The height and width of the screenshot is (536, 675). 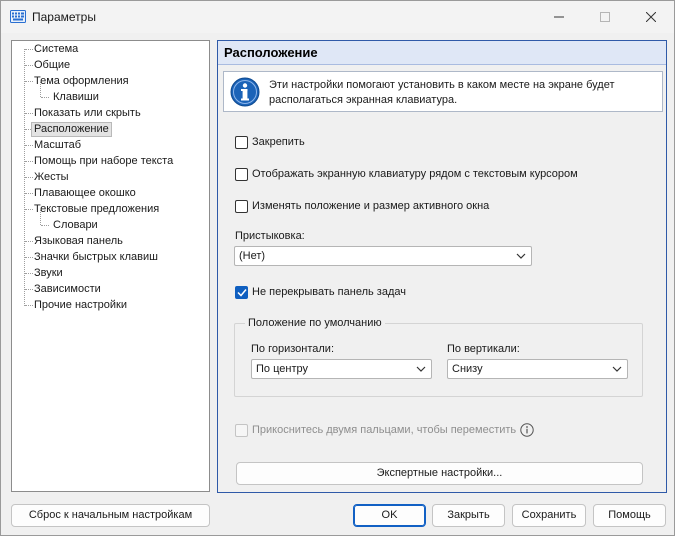 What do you see at coordinates (245, 92) in the screenshot?
I see `info-icon` at bounding box center [245, 92].